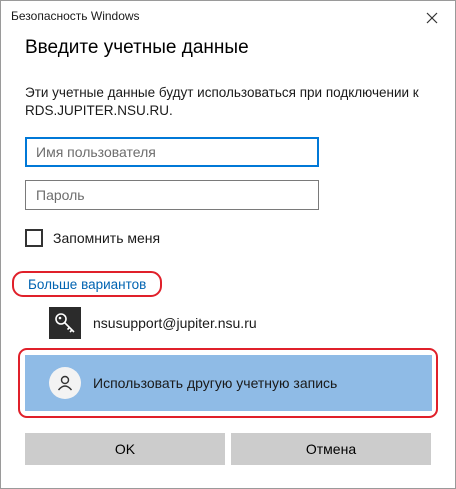  What do you see at coordinates (75, 16) in the screenshot?
I see `window-title: Безопасность Windows` at bounding box center [75, 16].